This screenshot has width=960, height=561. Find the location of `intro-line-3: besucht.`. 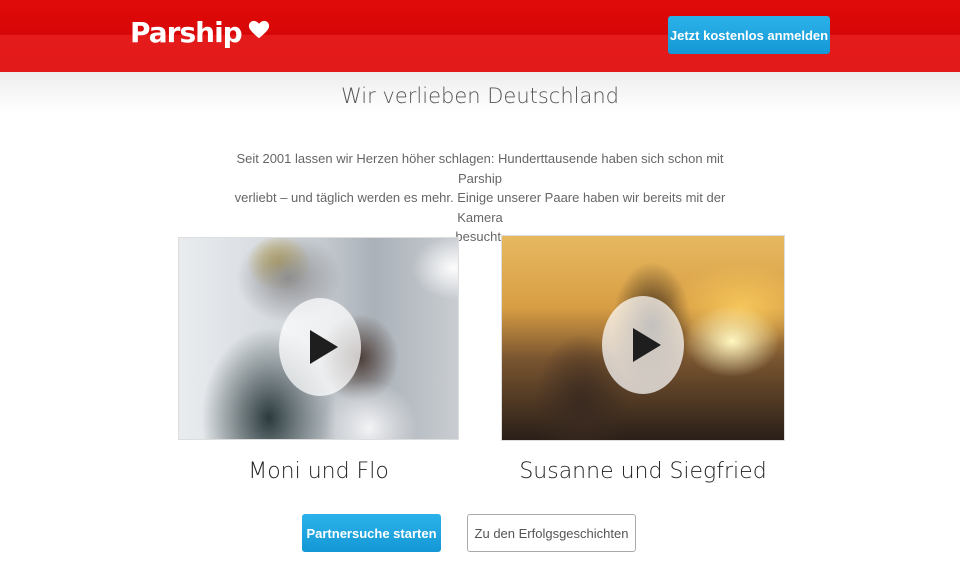

intro-line-3: besucht. is located at coordinates (480, 236).